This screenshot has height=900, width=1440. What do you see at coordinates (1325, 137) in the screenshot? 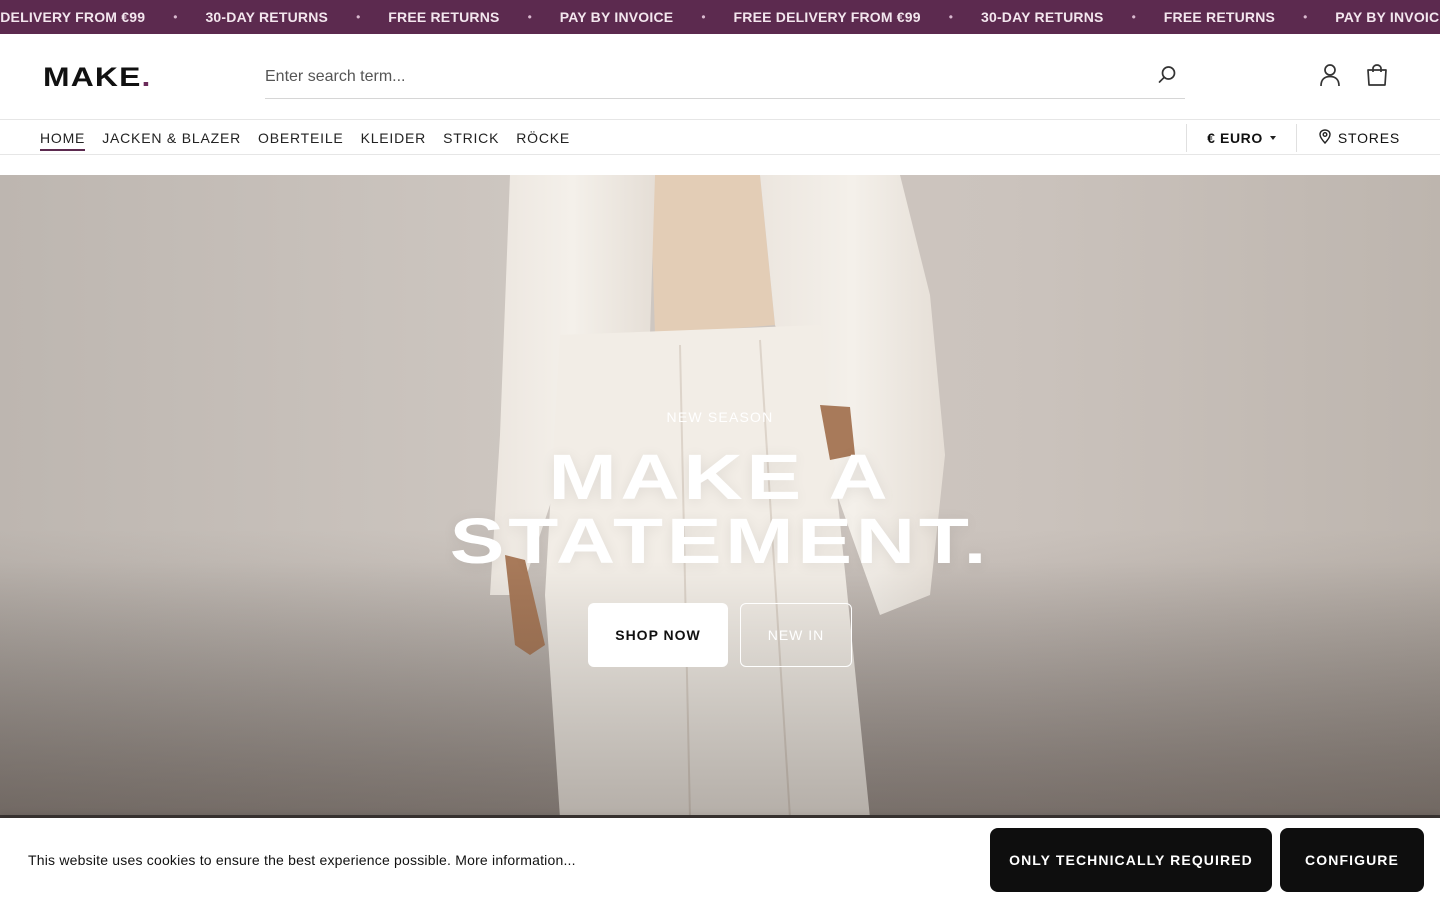
I see `location-pin-icon` at bounding box center [1325, 137].